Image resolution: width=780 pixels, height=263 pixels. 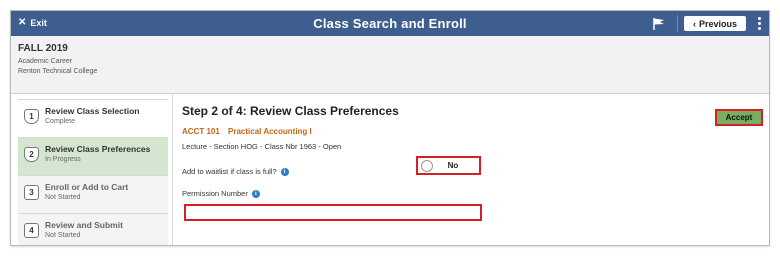 I want to click on panel-divider, so click(x=172, y=169).